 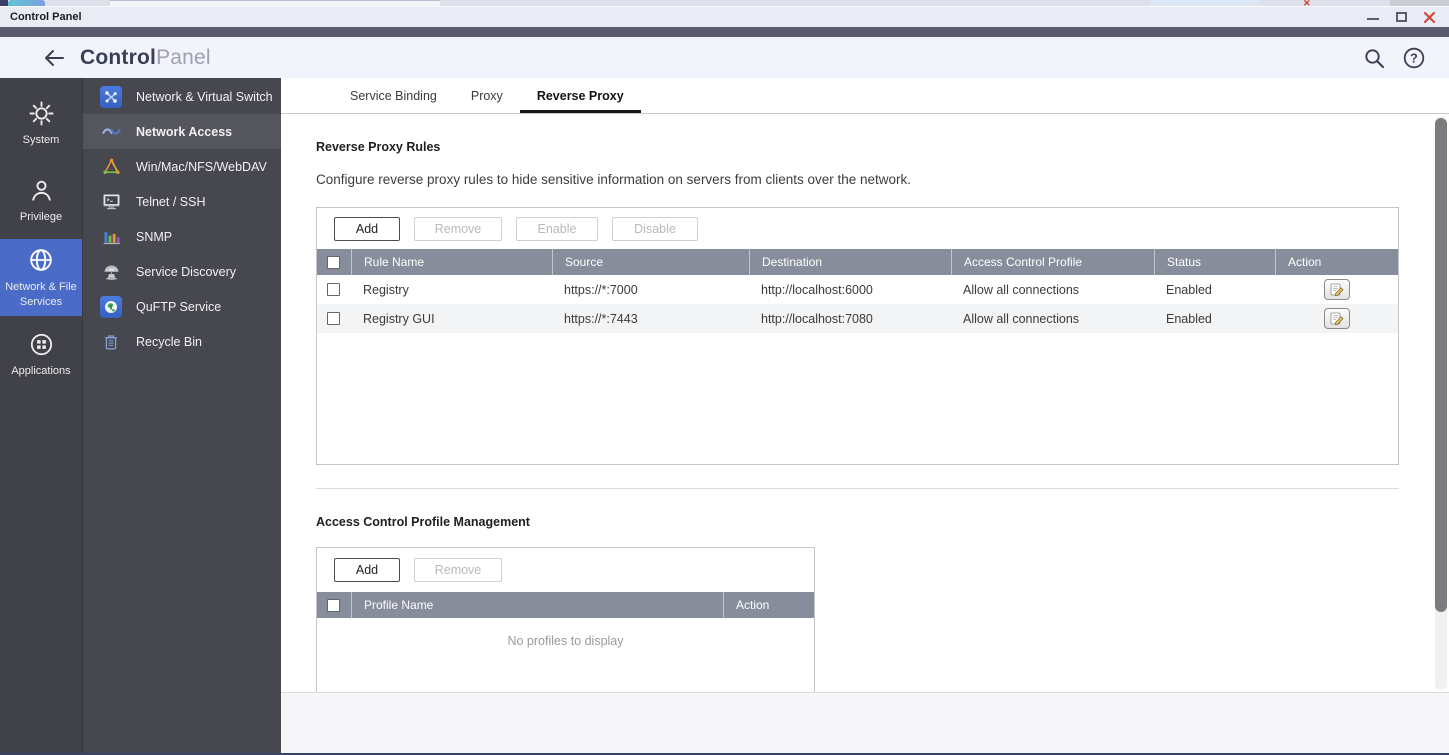 I want to click on sidebar-item-applications: Applications, so click(x=41, y=354).